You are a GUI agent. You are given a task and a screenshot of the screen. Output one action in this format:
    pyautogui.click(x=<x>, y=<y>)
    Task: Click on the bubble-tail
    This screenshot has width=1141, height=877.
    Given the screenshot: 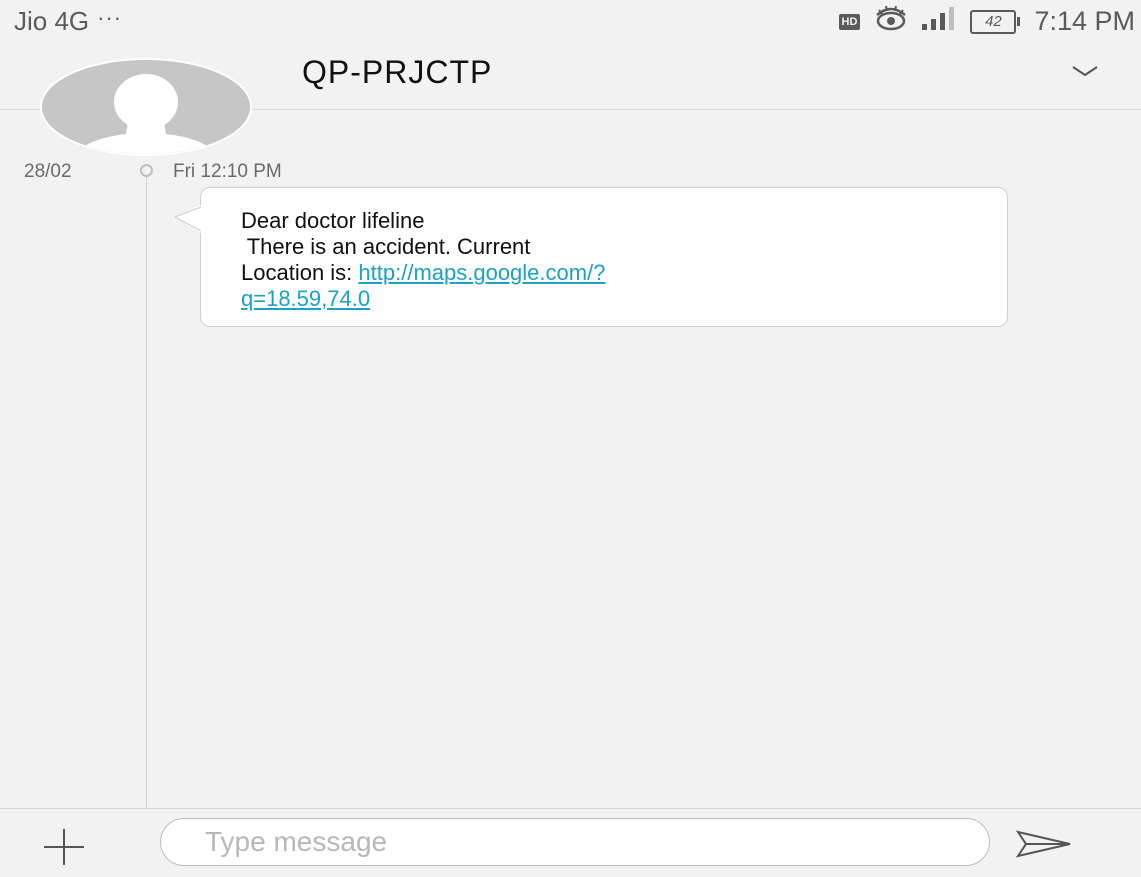 What is the action you would take?
    pyautogui.click(x=188, y=222)
    